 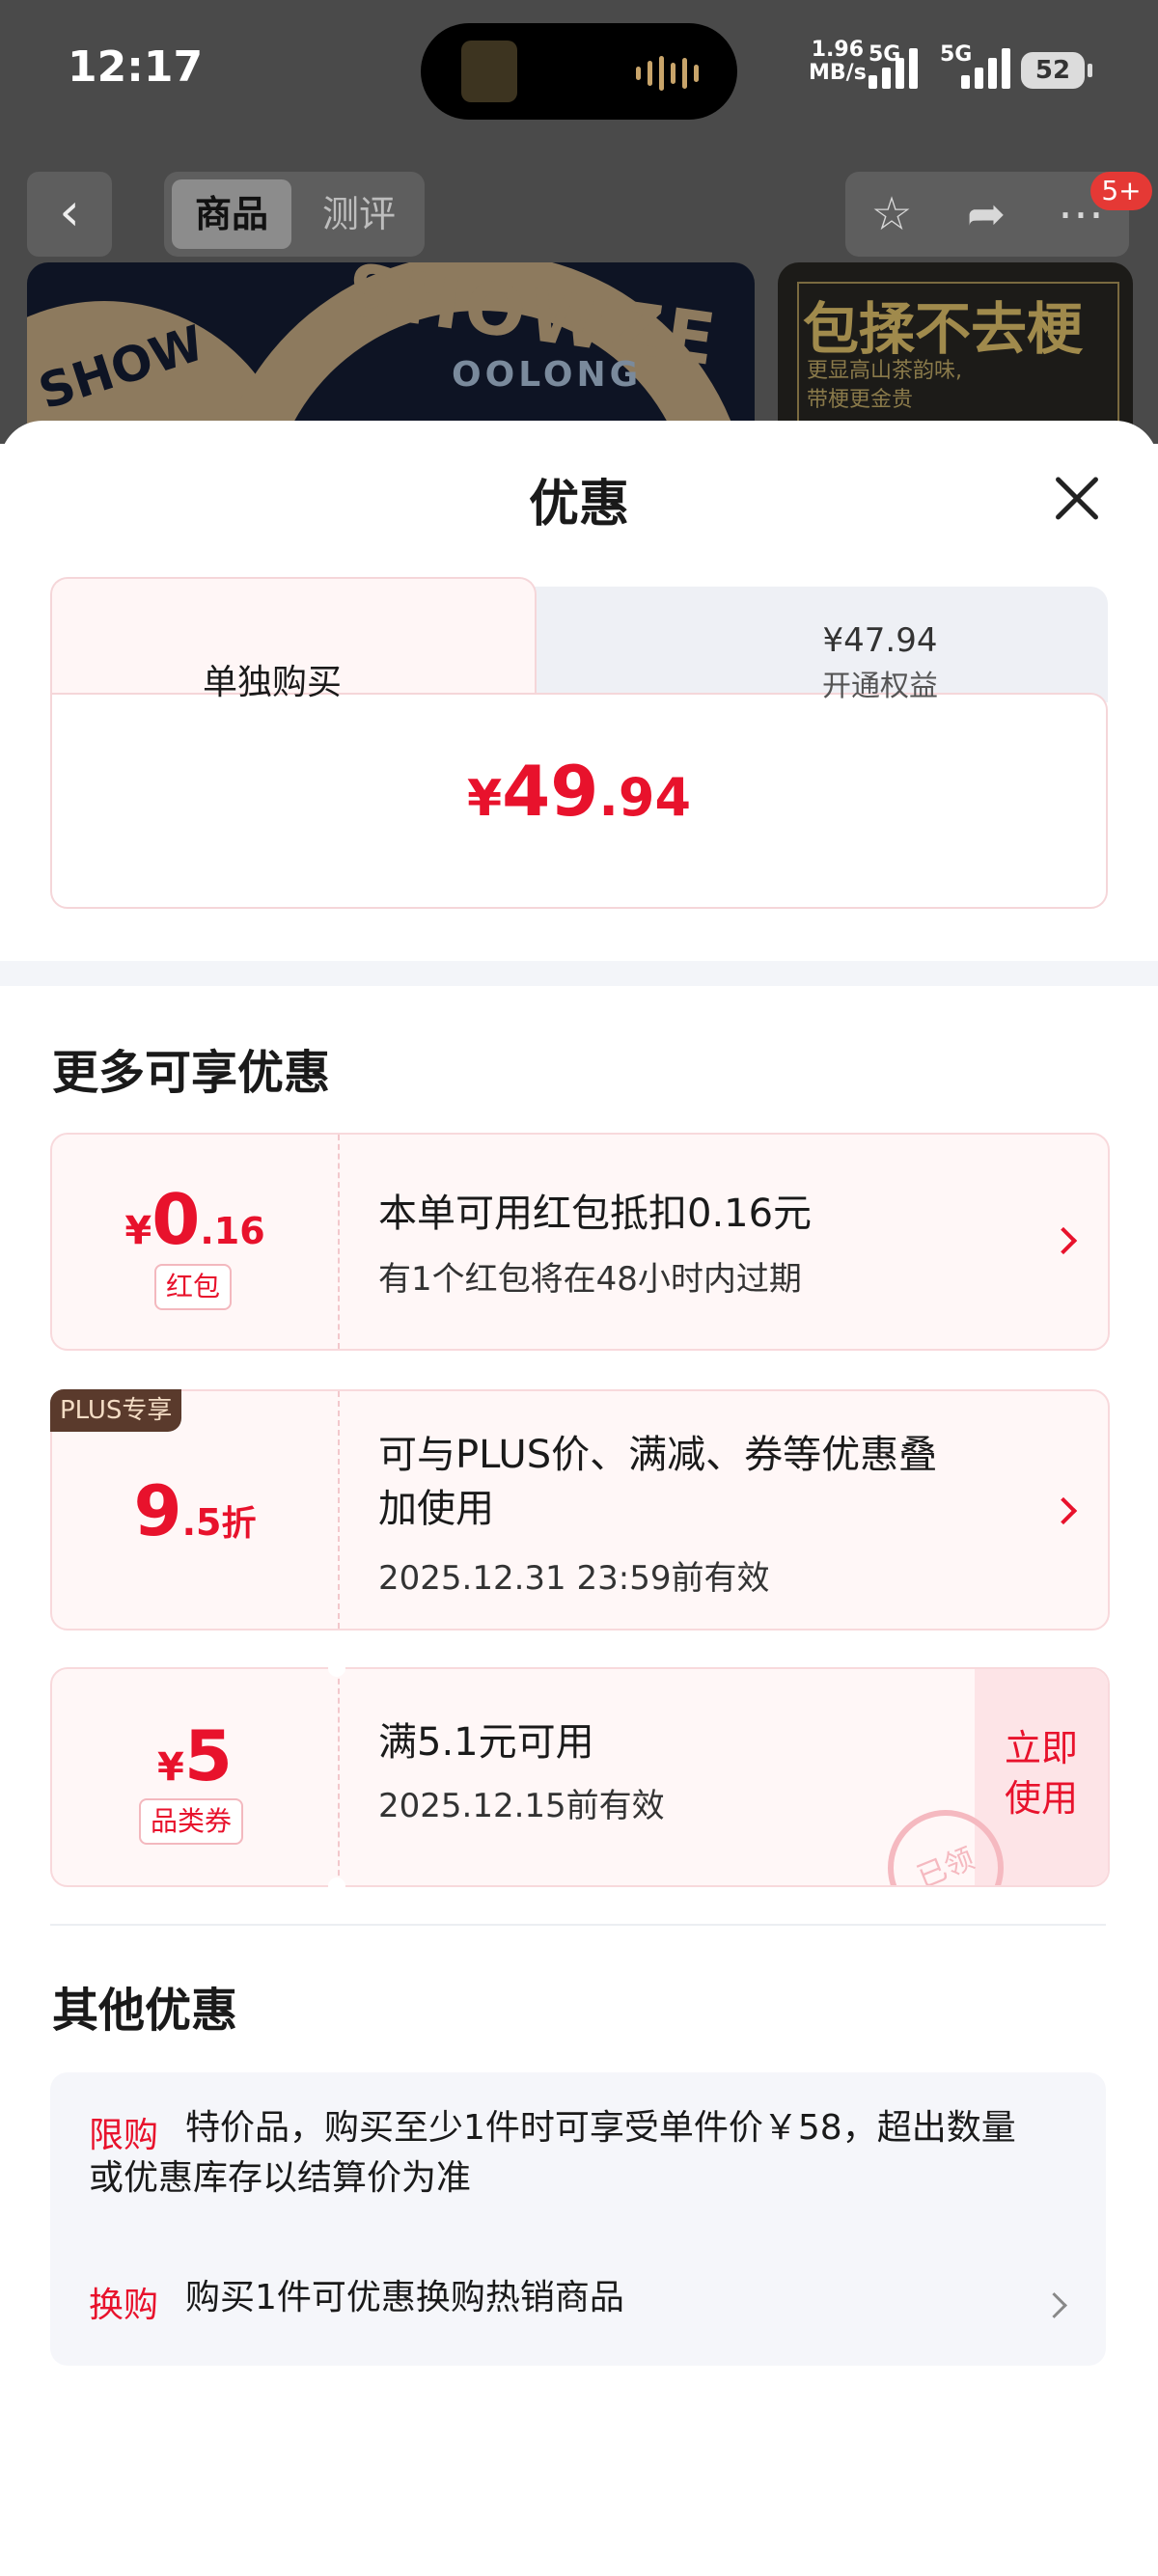 What do you see at coordinates (272, 682) in the screenshot?
I see `single-purchase-label: 单独购买` at bounding box center [272, 682].